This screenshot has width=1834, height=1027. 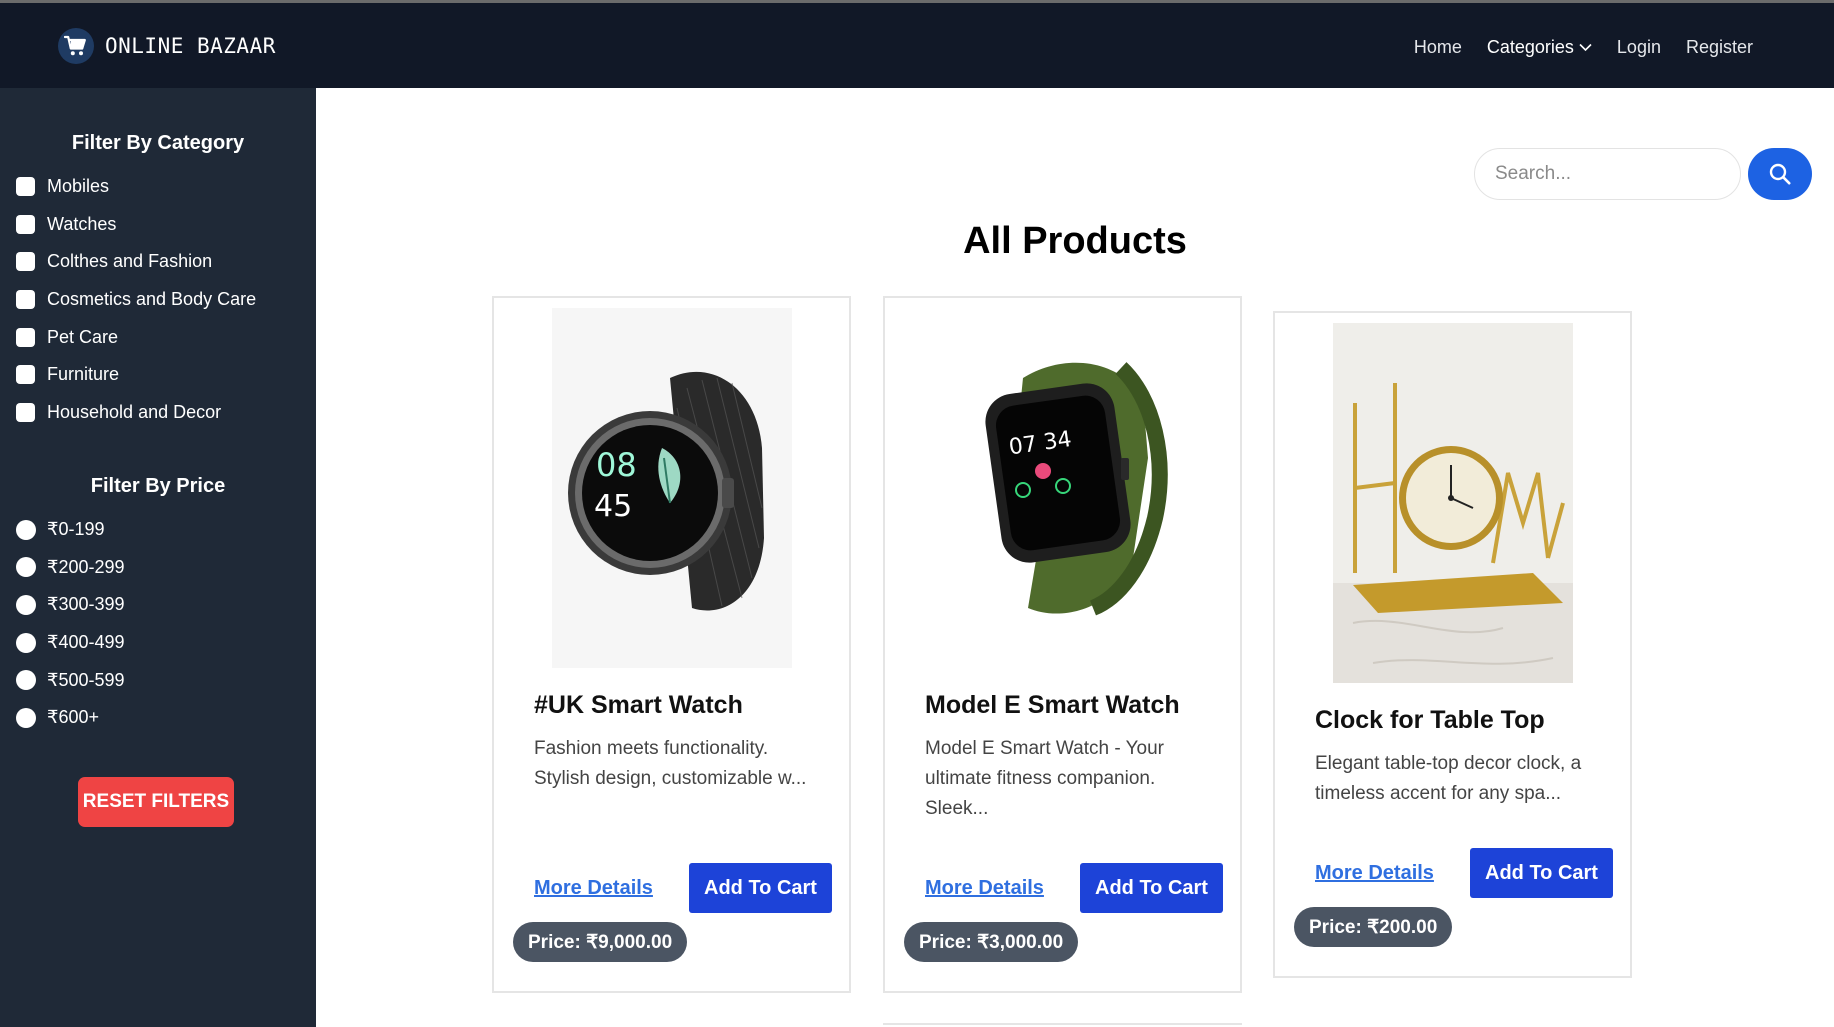 I want to click on brand: ONLINE BAZAAR, so click(x=167, y=46).